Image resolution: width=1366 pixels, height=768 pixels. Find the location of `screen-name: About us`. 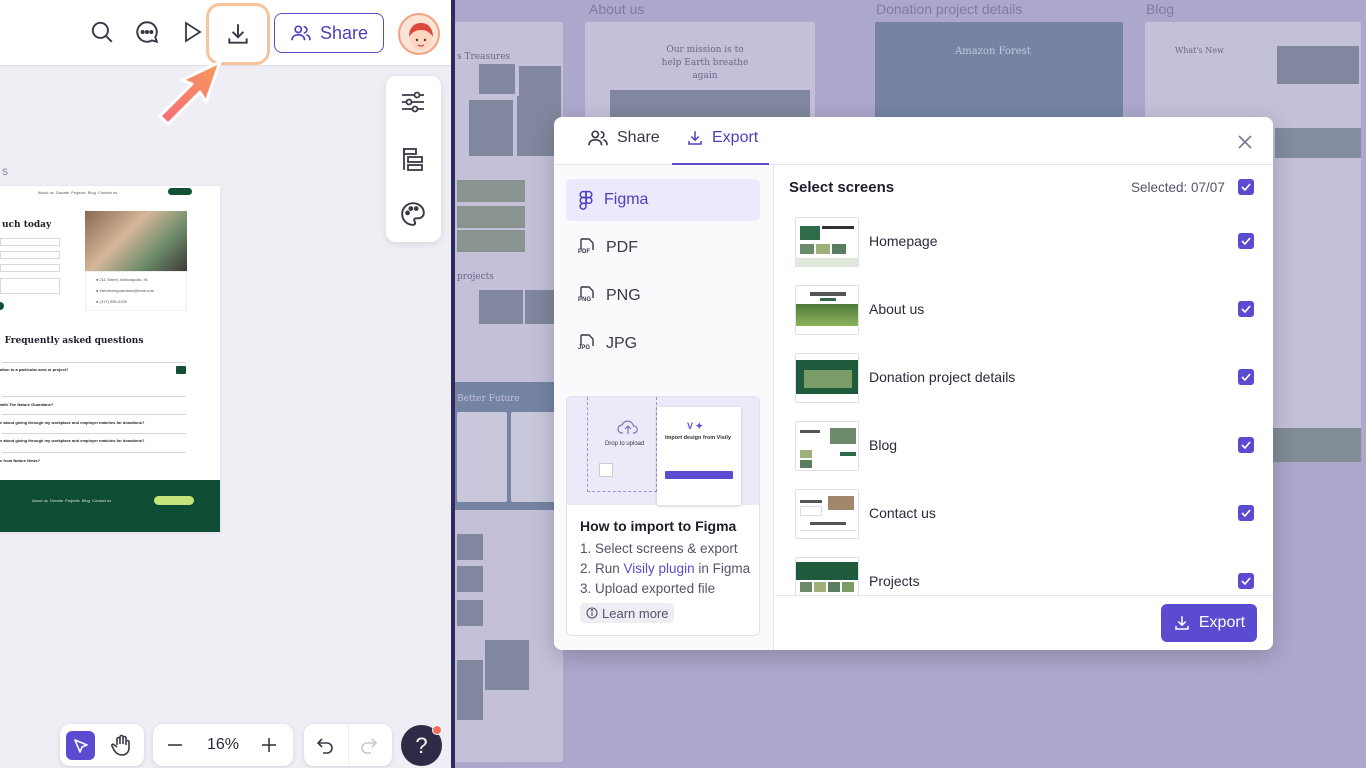

screen-name: About us is located at coordinates (897, 309).